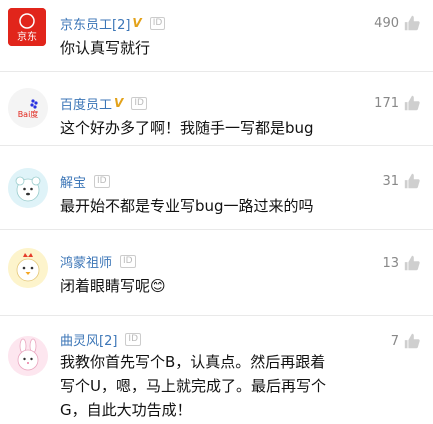  What do you see at coordinates (394, 341) in the screenshot?
I see `like-count: 7` at bounding box center [394, 341].